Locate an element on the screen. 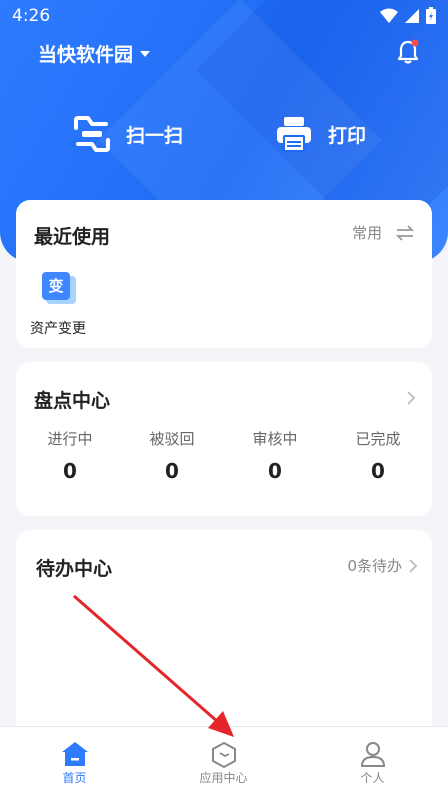 The height and width of the screenshot is (796, 448). bottom-tab-bar: 首页 应用中心 个人 is located at coordinates (224, 761).